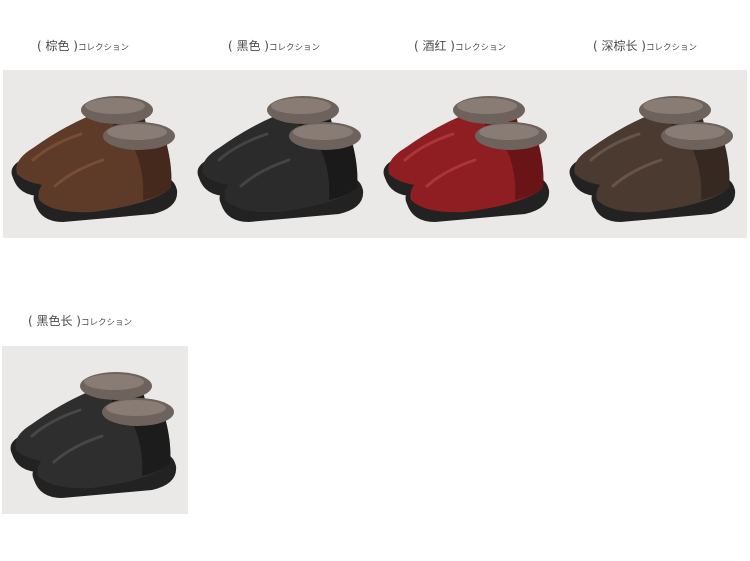  I want to click on caption-wine-red: ( 酒红 )コレクション, so click(460, 47).